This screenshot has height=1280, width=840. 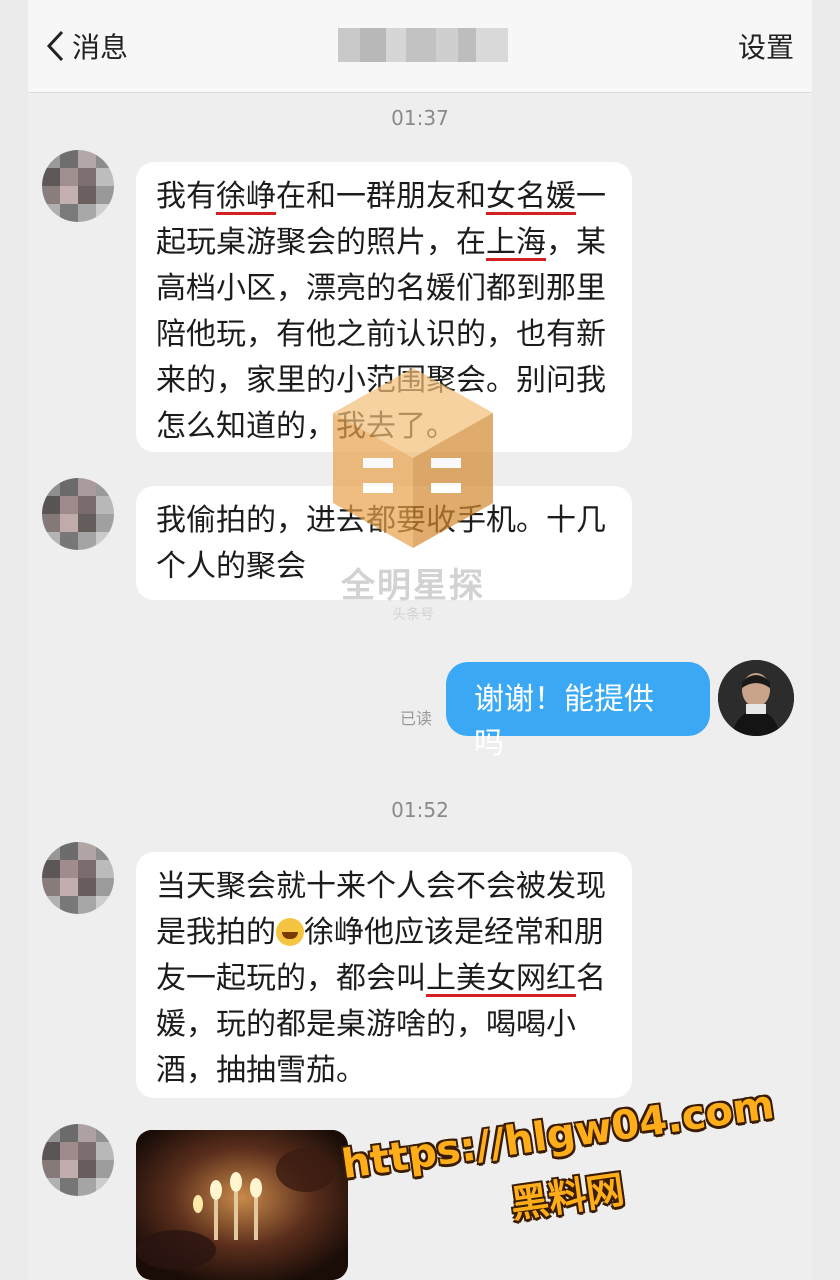 I want to click on back-button: 消息, so click(x=86, y=46).